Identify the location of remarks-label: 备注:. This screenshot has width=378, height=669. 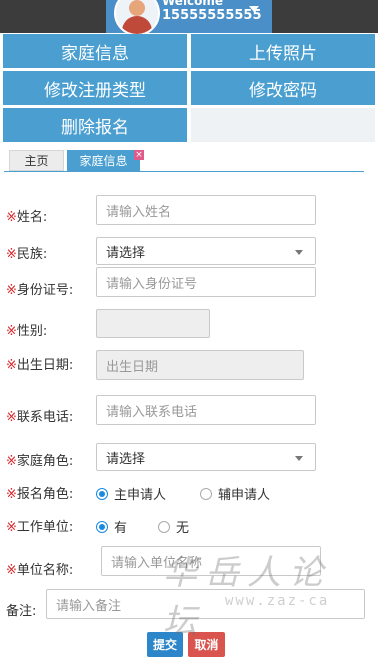
(21, 611).